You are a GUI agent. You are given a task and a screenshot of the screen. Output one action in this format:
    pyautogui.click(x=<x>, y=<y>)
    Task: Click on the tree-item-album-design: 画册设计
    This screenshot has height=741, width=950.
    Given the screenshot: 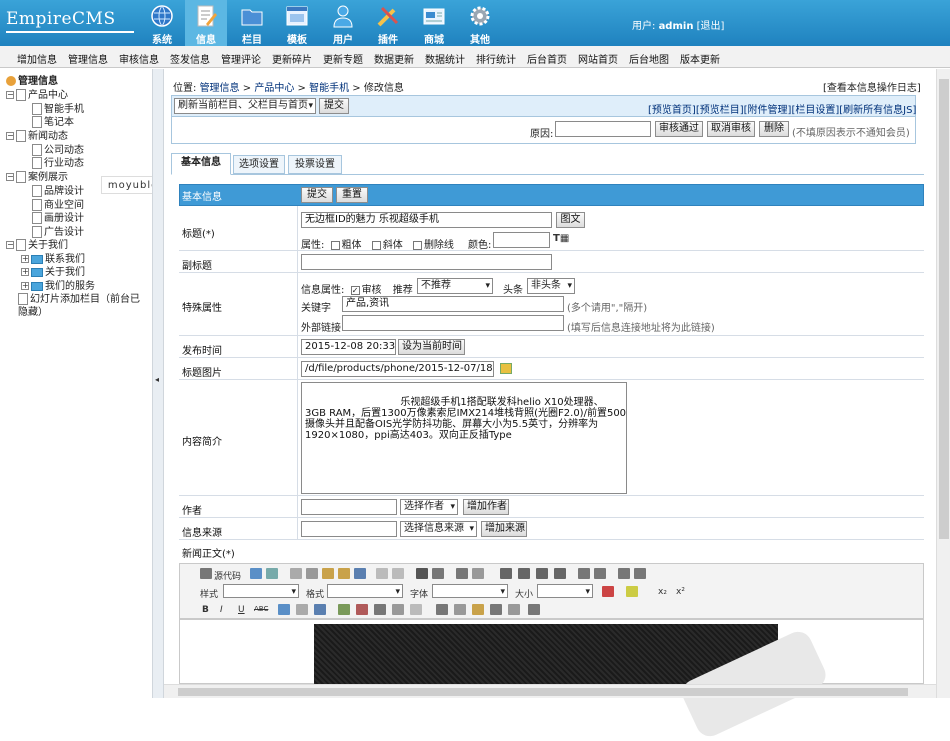 What is the action you would take?
    pyautogui.click(x=58, y=218)
    